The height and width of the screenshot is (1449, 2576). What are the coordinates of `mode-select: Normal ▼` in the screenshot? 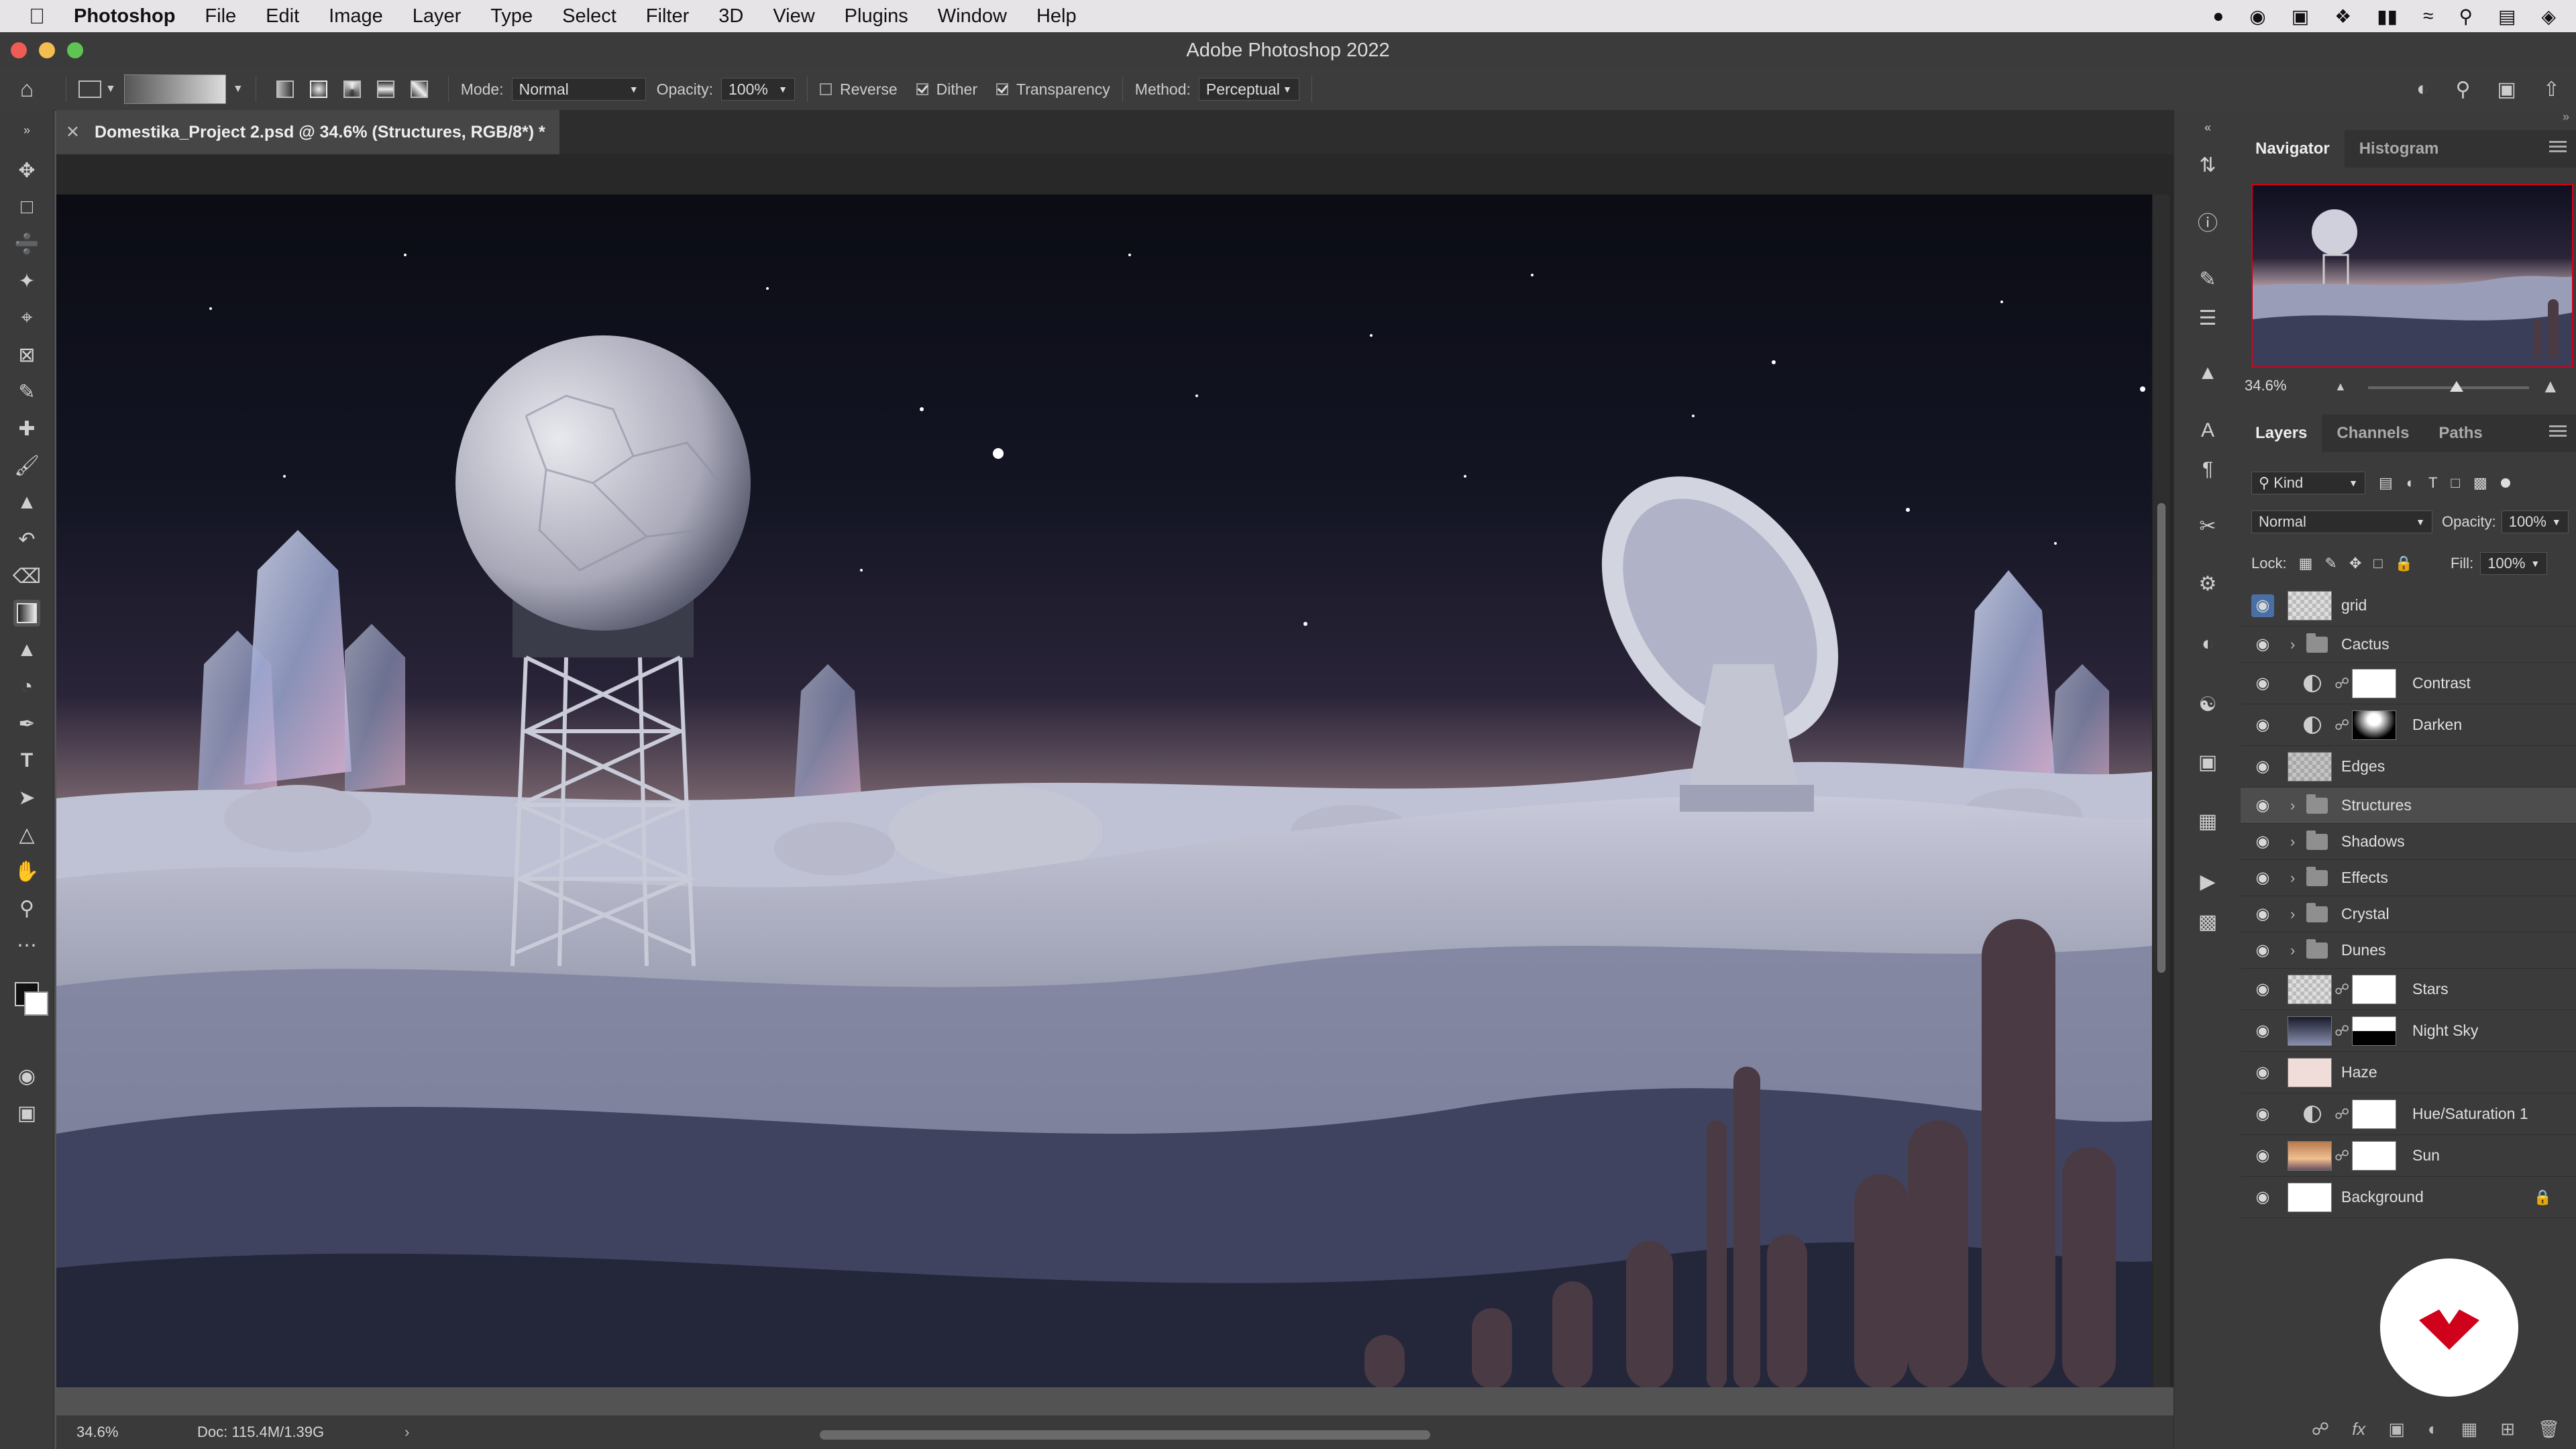 It's located at (578, 89).